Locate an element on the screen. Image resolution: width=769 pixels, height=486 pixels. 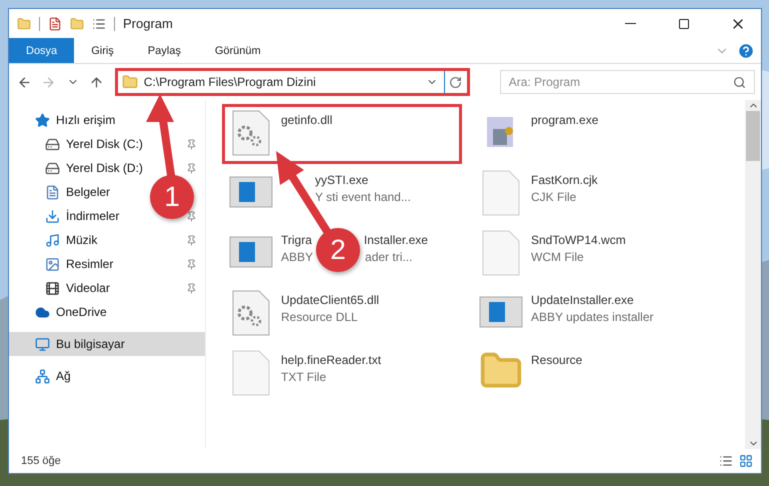
maximize-icon is located at coordinates (684, 24).